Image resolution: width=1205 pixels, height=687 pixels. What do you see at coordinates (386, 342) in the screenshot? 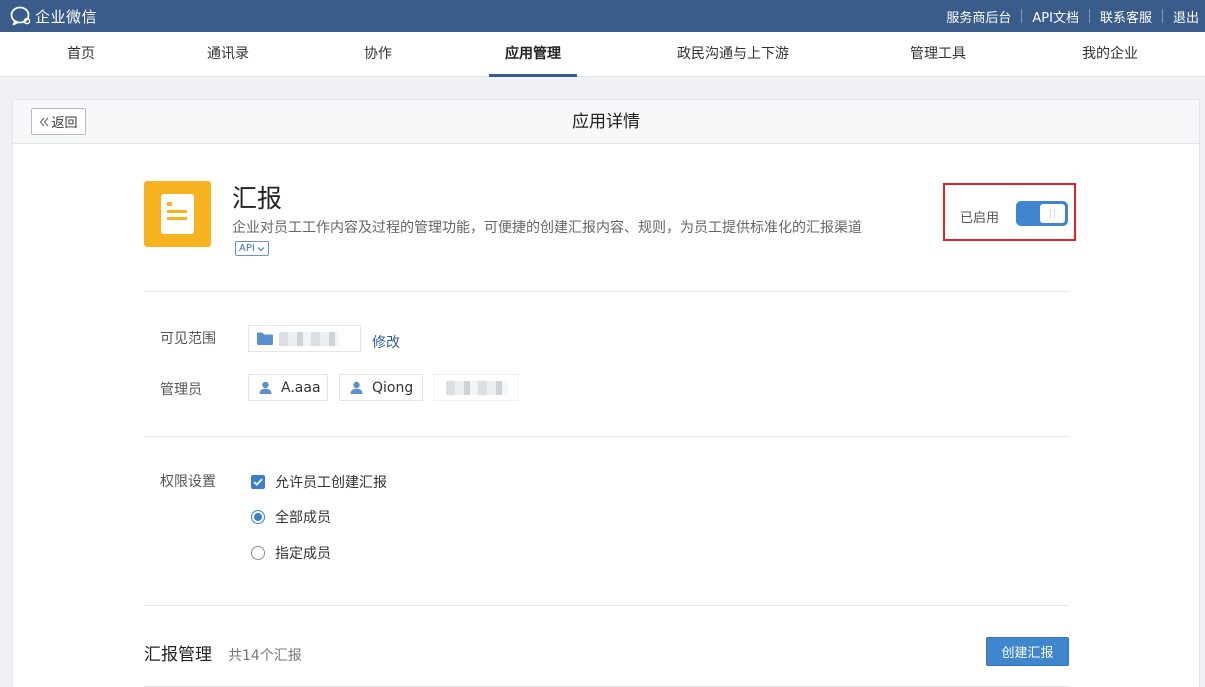
I see `modify-visibility-link: 修改` at bounding box center [386, 342].